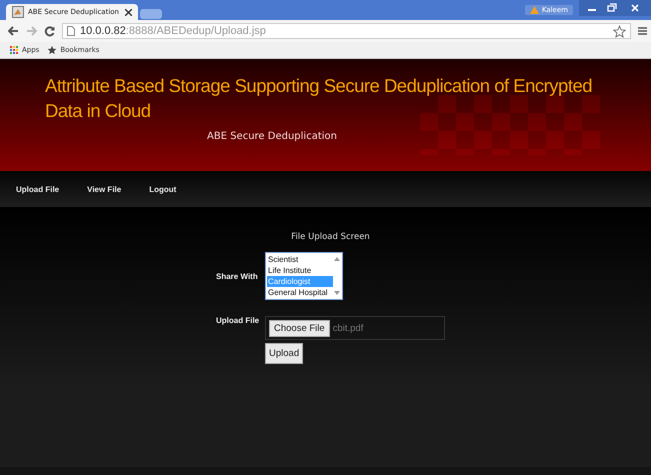  What do you see at coordinates (337, 293) in the screenshot?
I see `scroll-down-icon` at bounding box center [337, 293].